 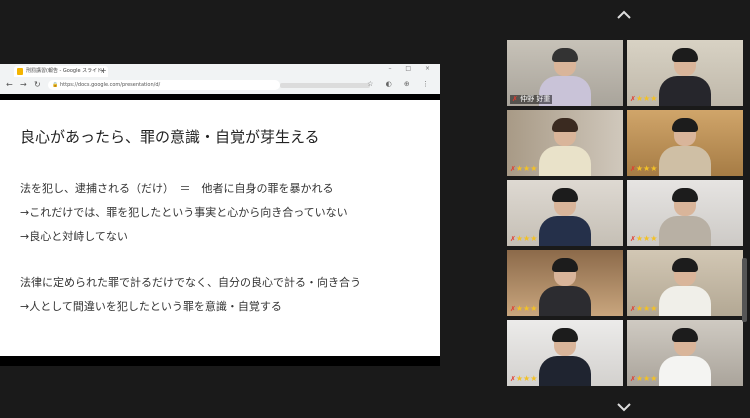 I want to click on mic-muted-icon: ✗, so click(x=515, y=99).